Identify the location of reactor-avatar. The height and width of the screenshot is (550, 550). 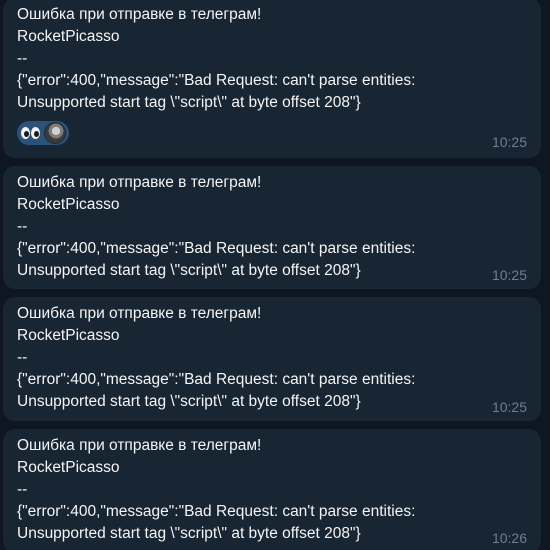
(55, 133).